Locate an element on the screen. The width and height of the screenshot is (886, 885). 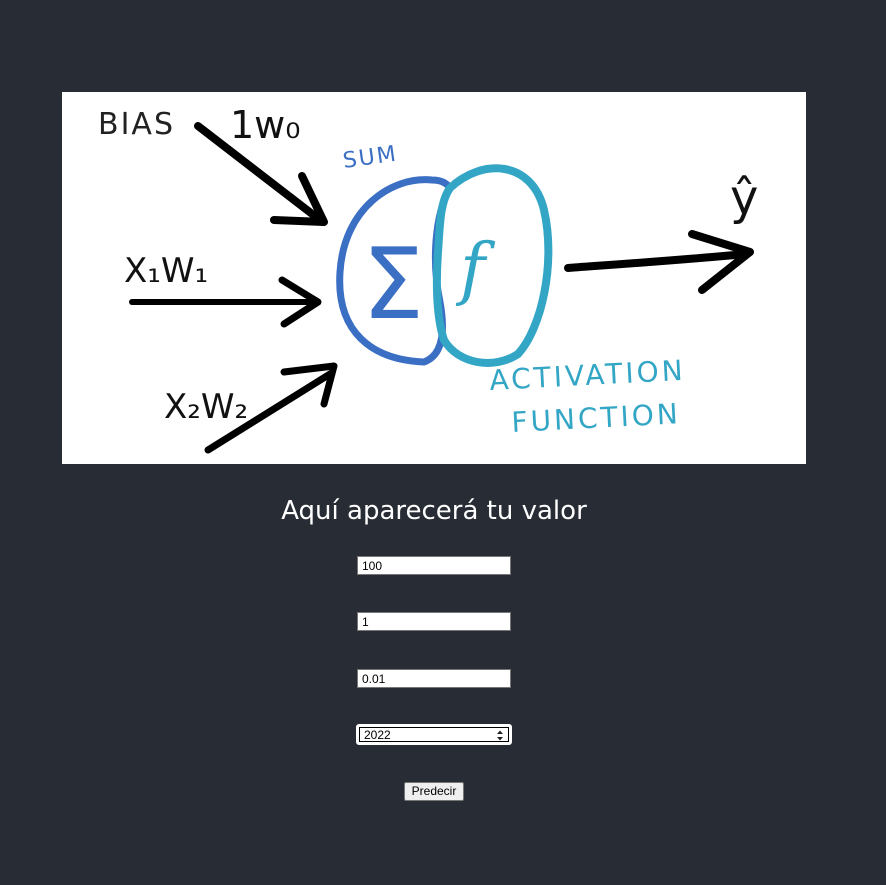
y-hat-label: ŷ is located at coordinates (744, 198).